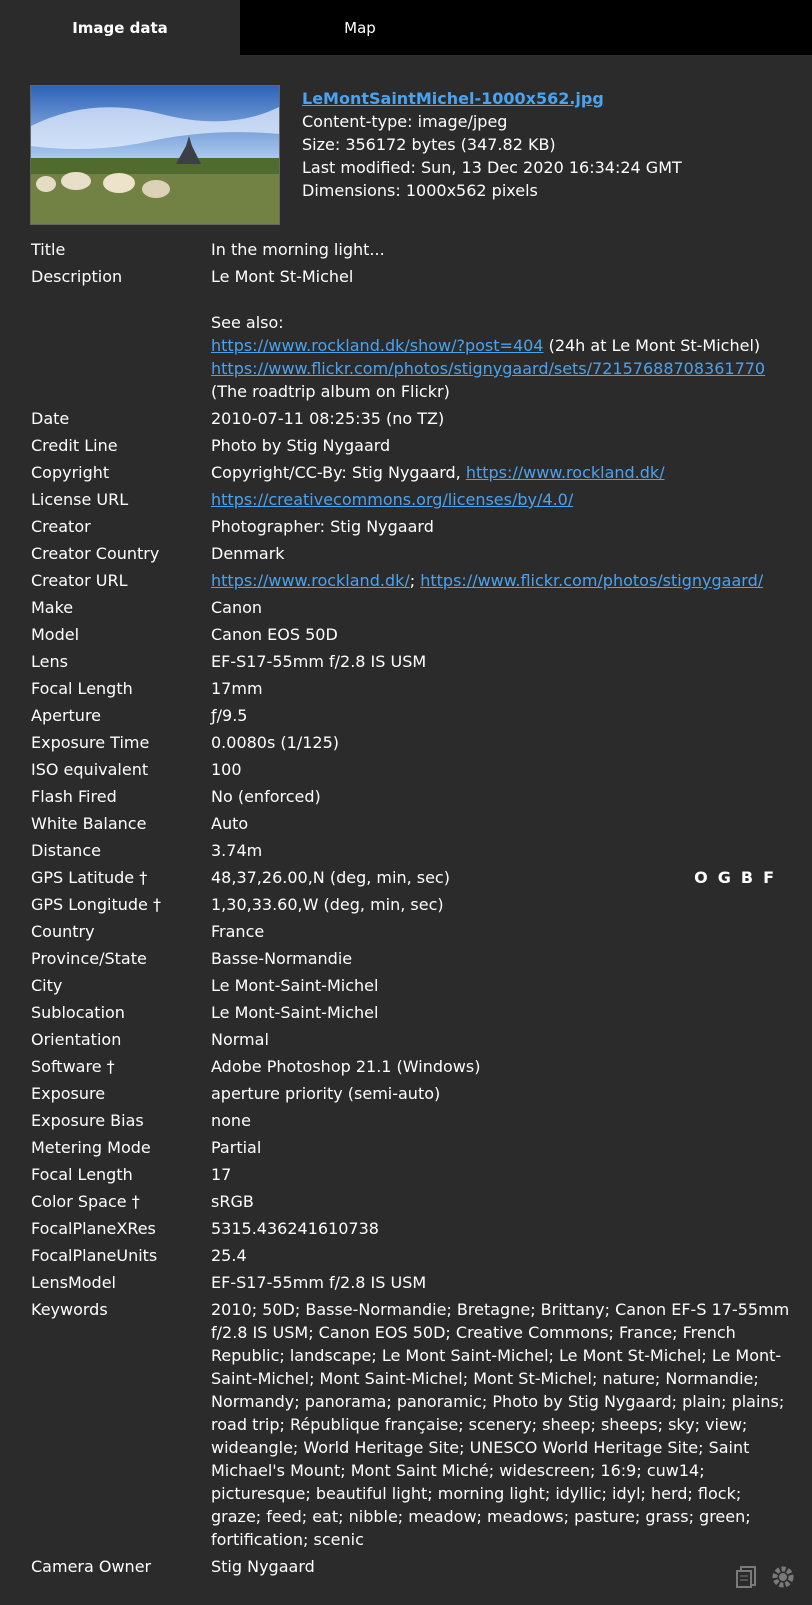 The image size is (812, 1605). Describe the element at coordinates (406, 1174) in the screenshot. I see `row-focal-length-2: Focal Length 17` at that location.